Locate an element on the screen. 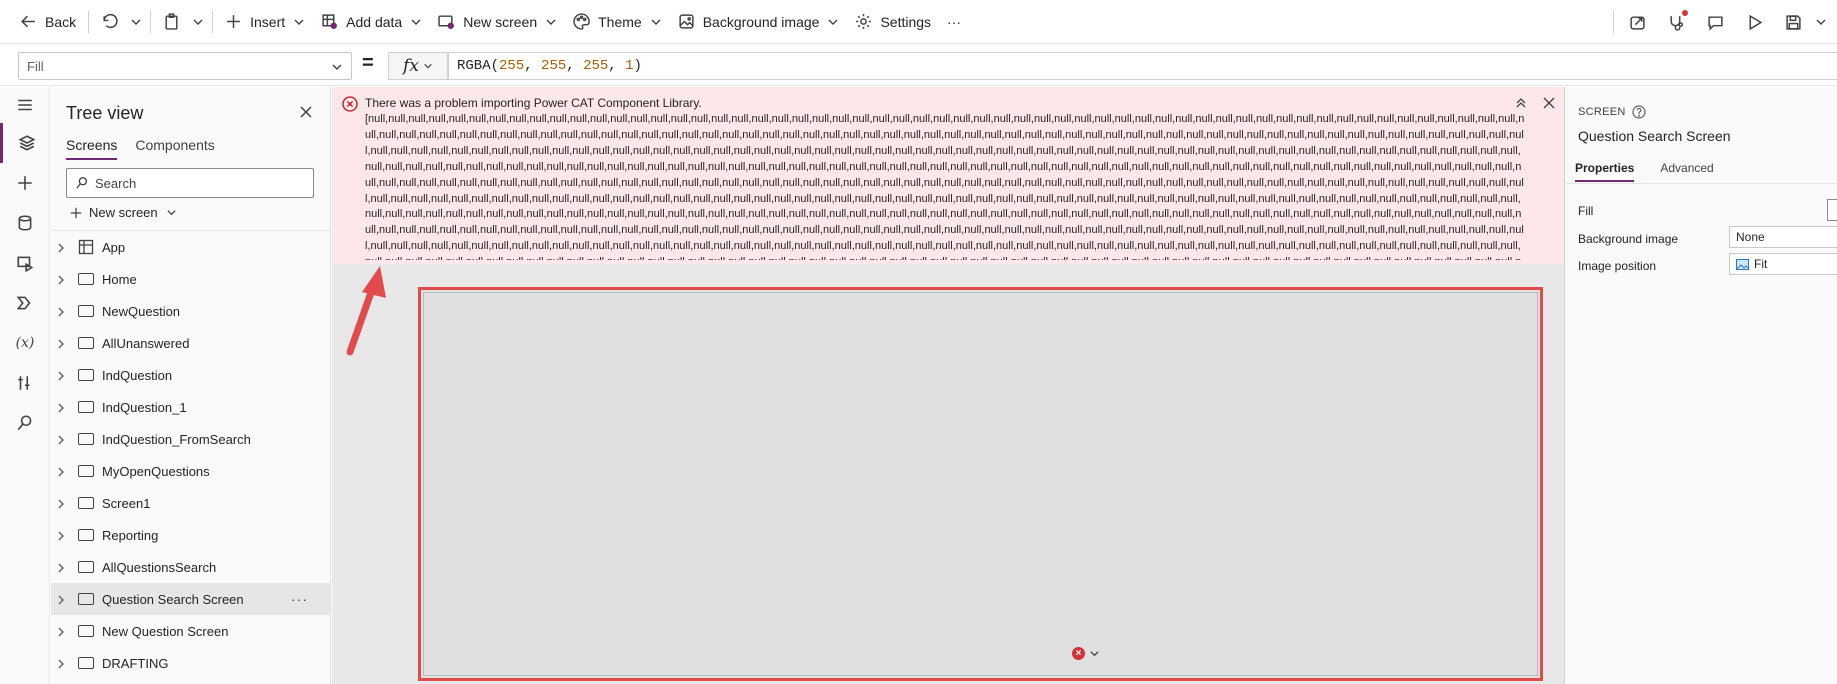  undo-menu-button is located at coordinates (136, 22).